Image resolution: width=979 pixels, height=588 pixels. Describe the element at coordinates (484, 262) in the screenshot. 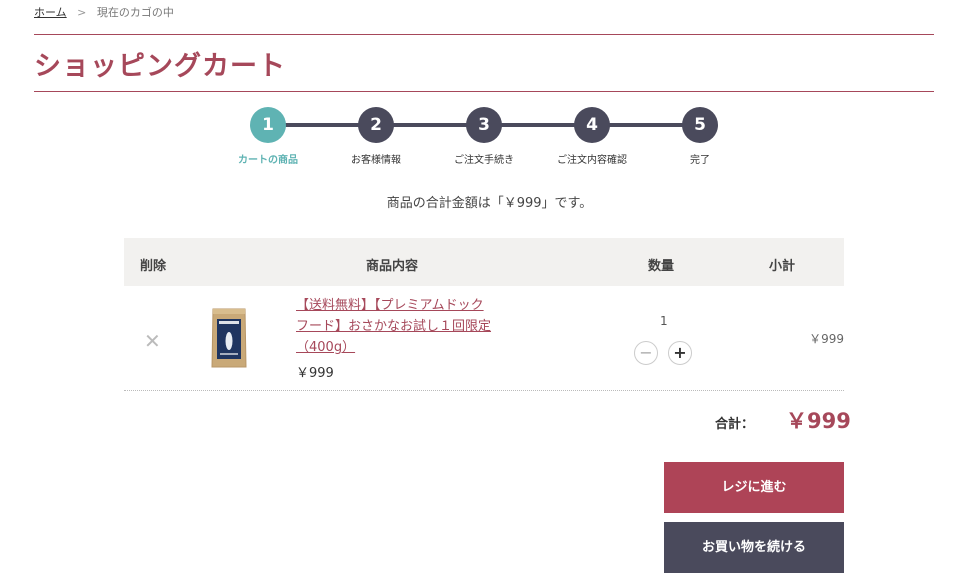

I see `cart-table-header: 削除 商品内容 数量 小計` at that location.